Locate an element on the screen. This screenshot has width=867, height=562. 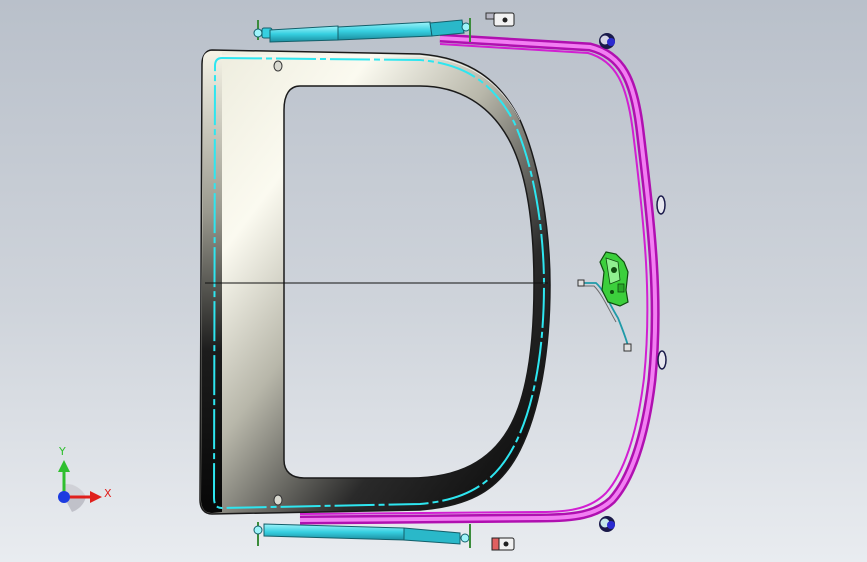
bracket-bottom is located at coordinates (503, 544).